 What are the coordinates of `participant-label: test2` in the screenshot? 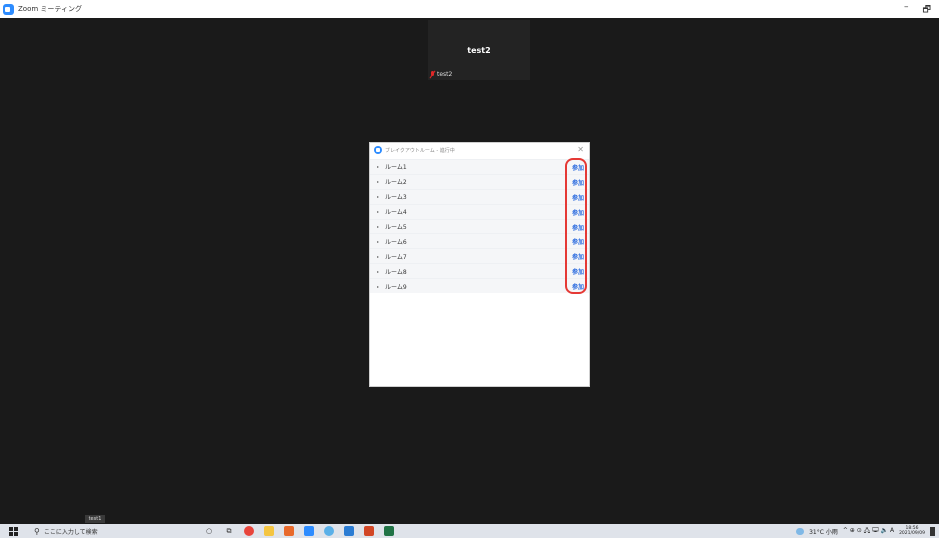 It's located at (441, 74).